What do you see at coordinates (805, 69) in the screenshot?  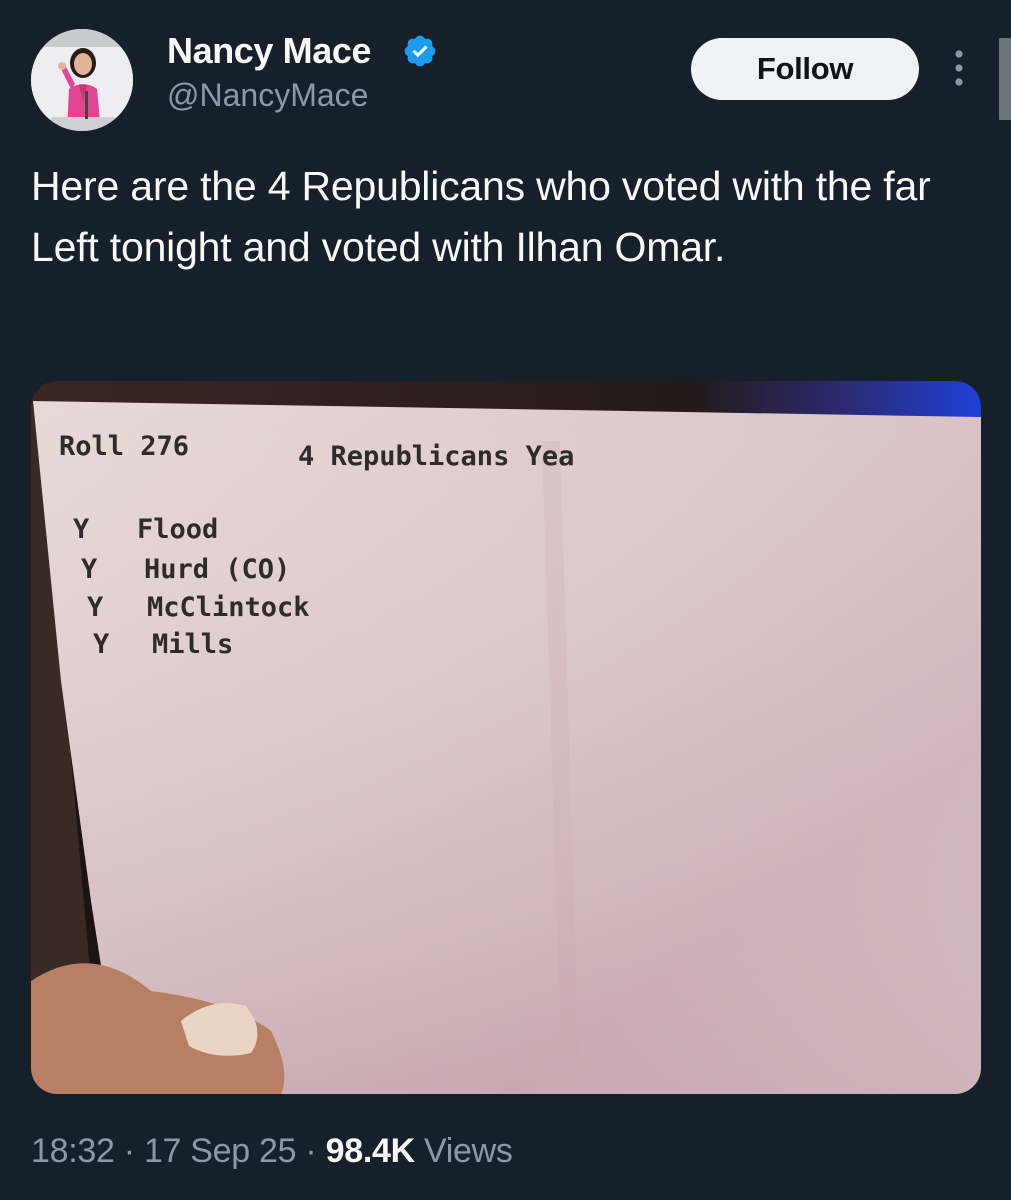 I see `follow-button: Follow` at bounding box center [805, 69].